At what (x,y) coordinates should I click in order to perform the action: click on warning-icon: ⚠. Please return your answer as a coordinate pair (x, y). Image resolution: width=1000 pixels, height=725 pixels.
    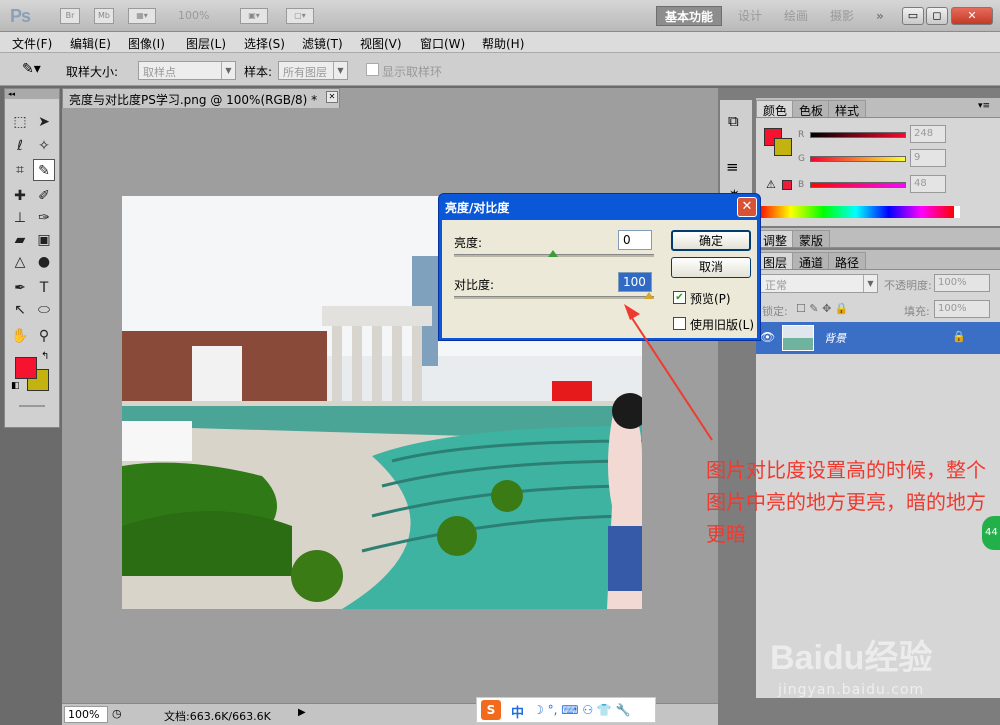
    Looking at the image, I should click on (771, 184).